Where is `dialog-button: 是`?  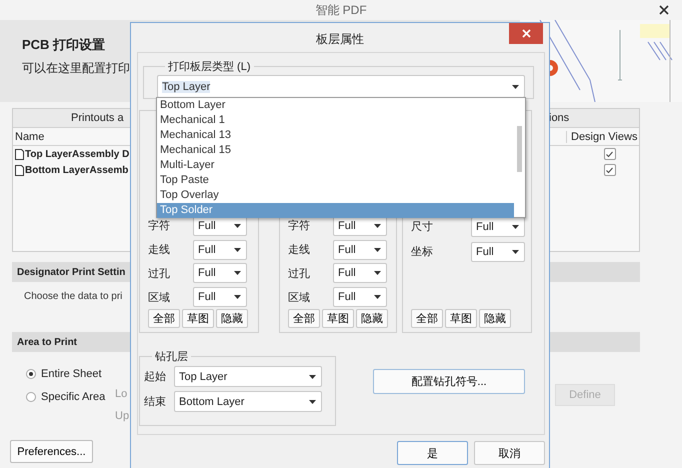
dialog-button: 是 is located at coordinates (432, 453).